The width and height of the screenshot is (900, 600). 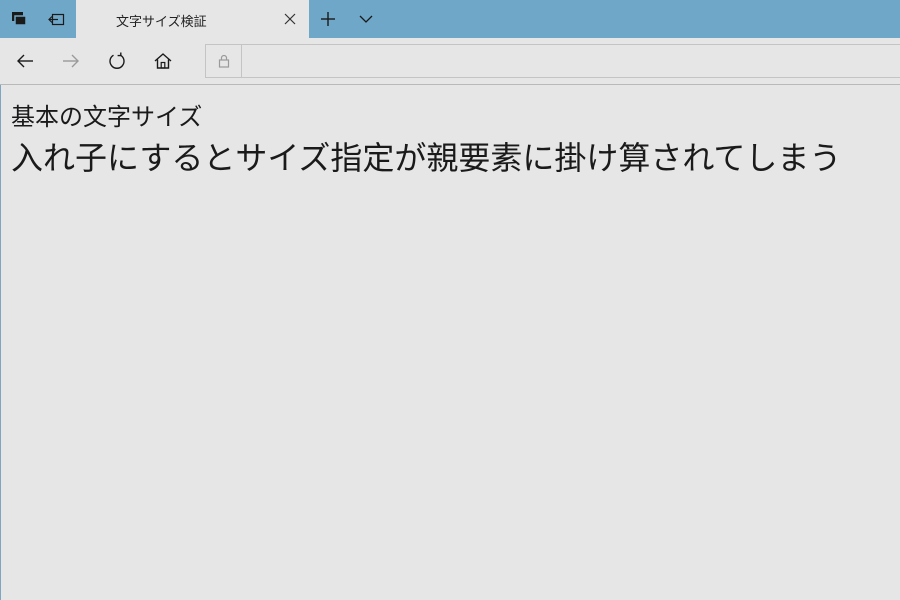 I want to click on home-icon, so click(x=163, y=61).